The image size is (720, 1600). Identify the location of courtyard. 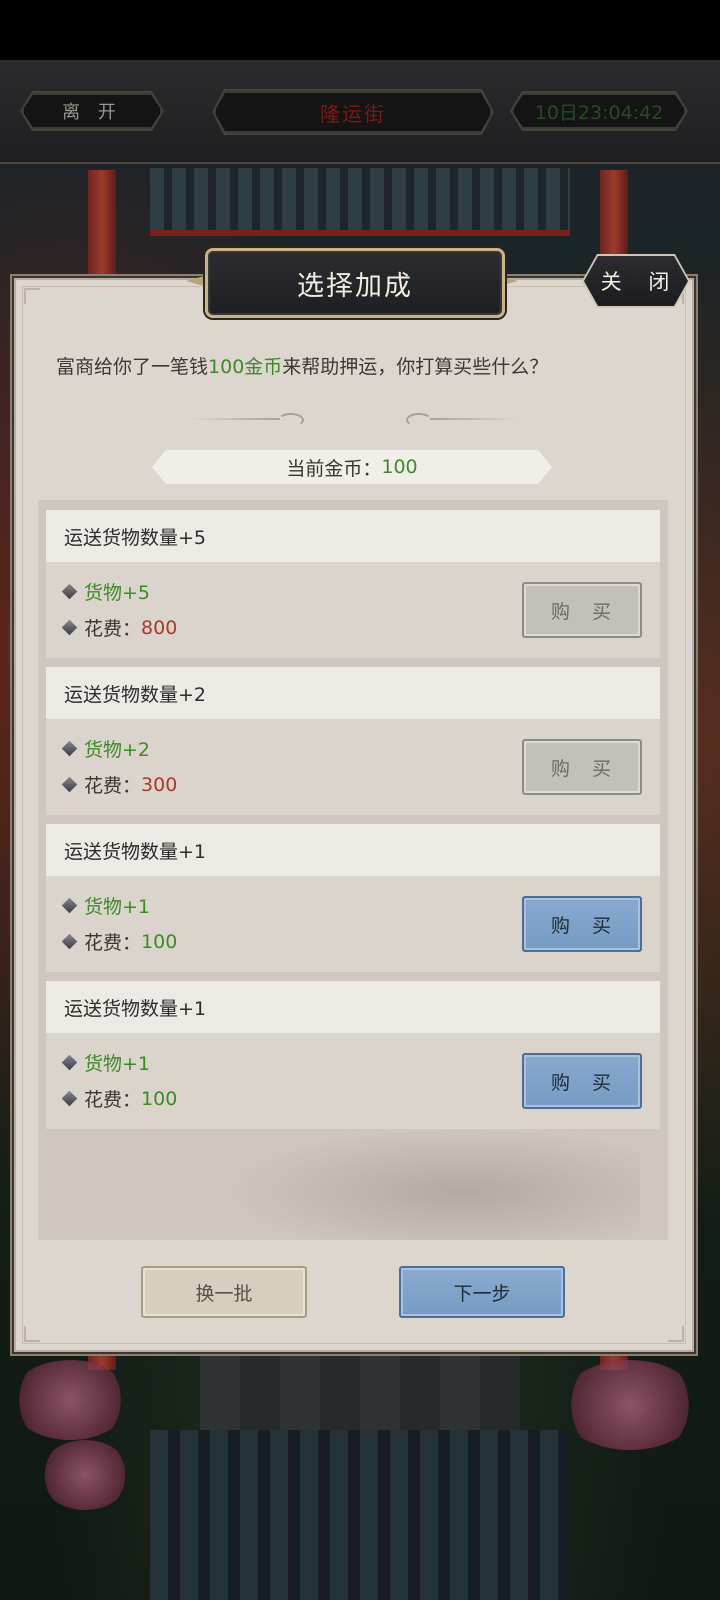
(360, 1390).